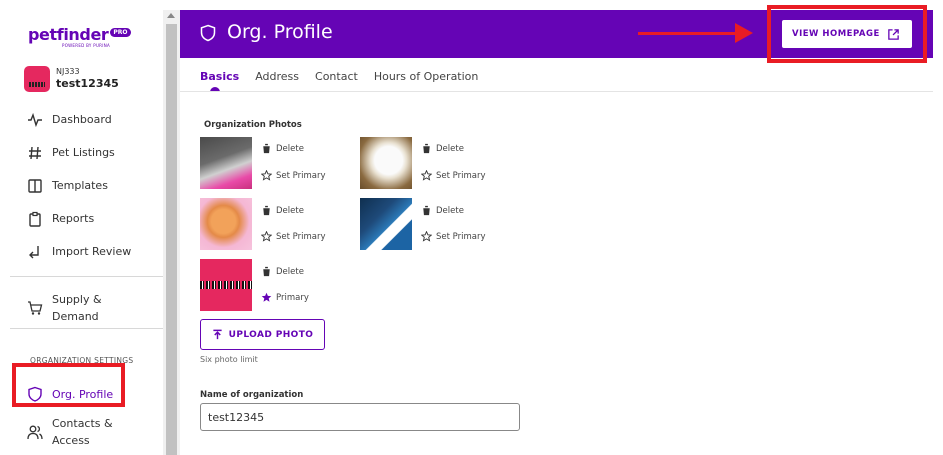 Image resolution: width=943 pixels, height=455 pixels. I want to click on delete-photo-2-button: Delete, so click(442, 148).